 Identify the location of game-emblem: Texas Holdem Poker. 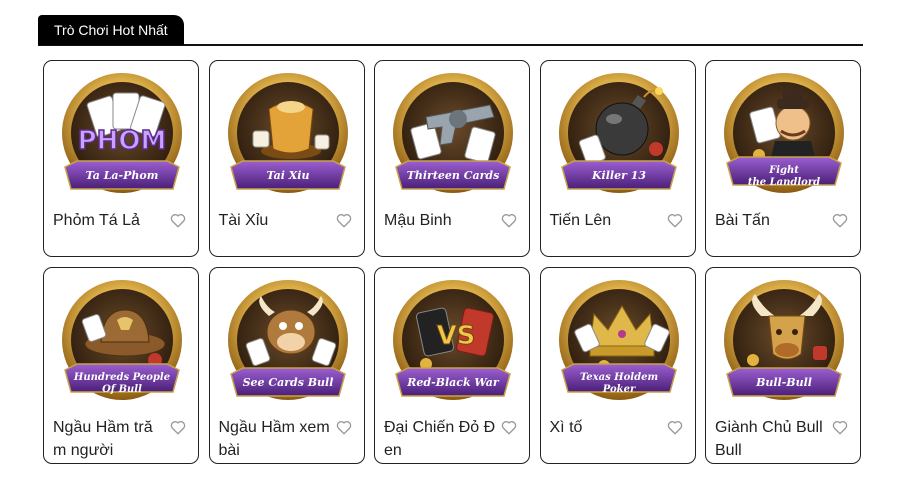
(619, 343).